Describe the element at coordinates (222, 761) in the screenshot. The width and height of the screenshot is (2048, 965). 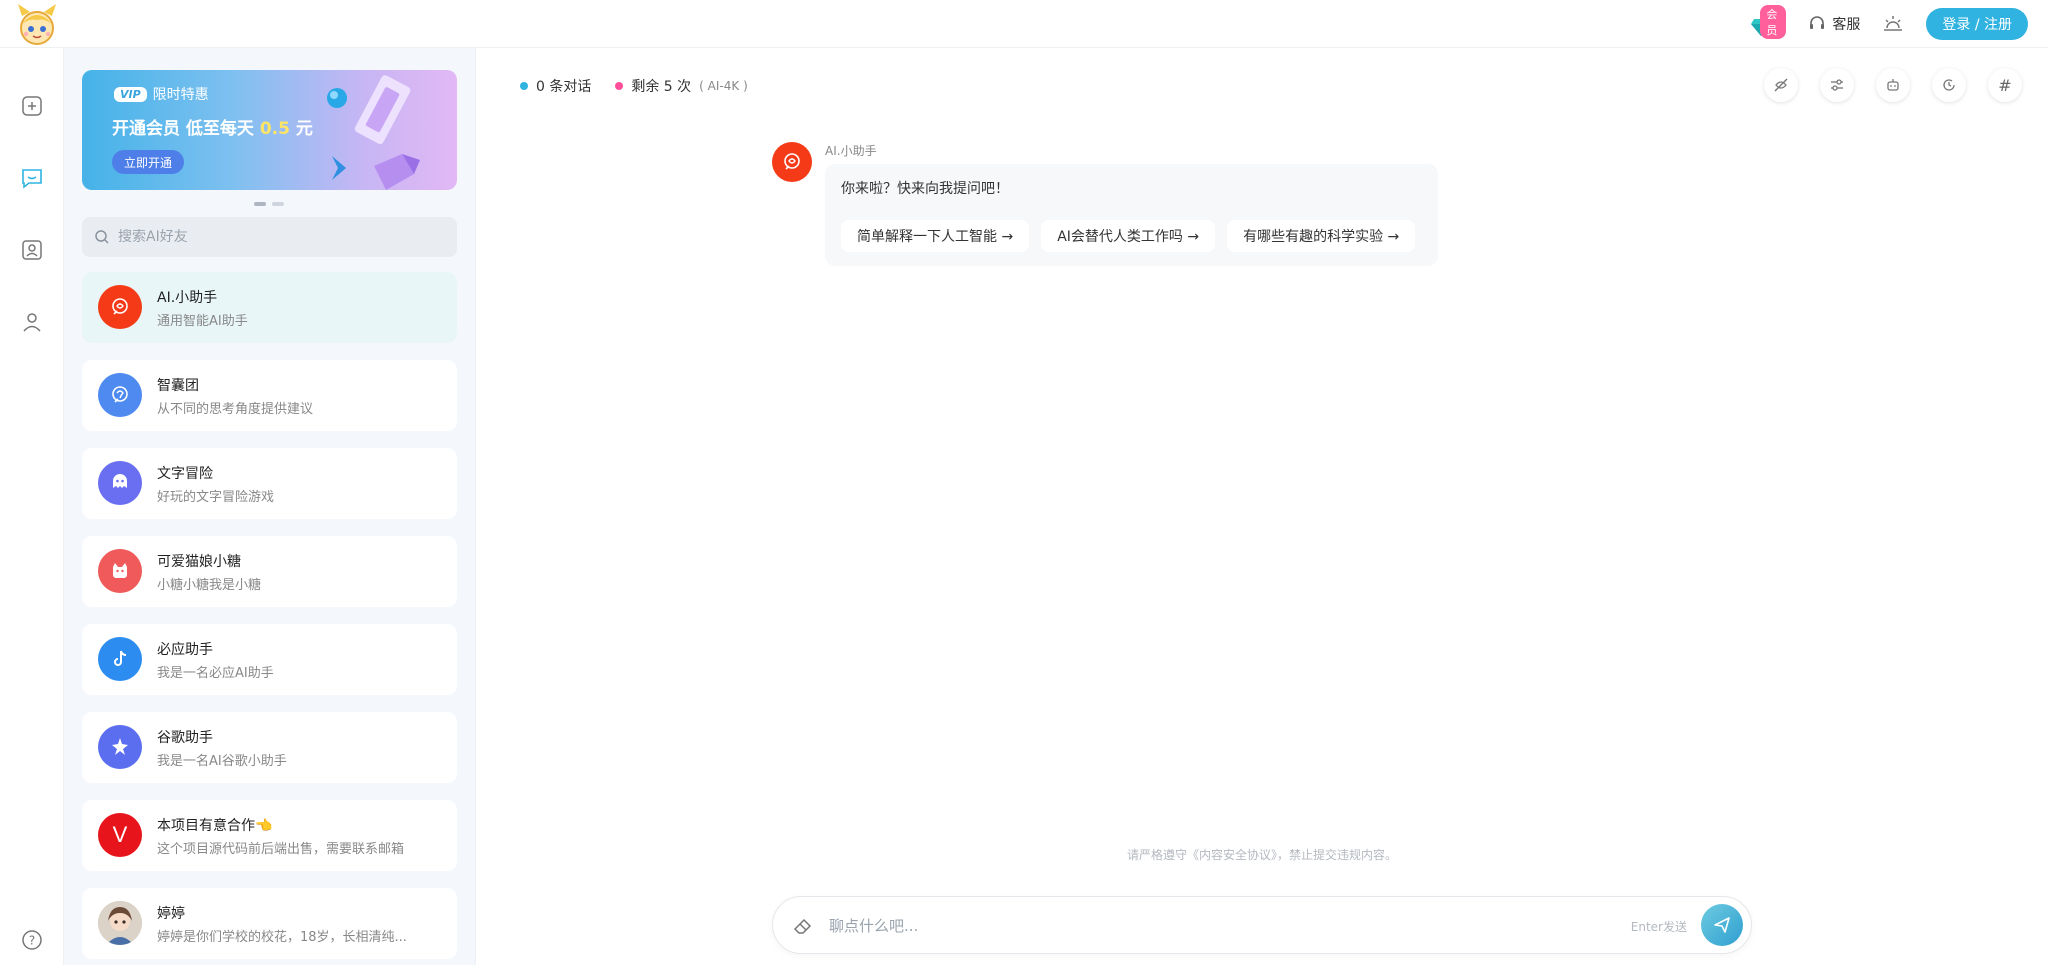
I see `agent-description: 我是一名AI谷歌小助手` at that location.